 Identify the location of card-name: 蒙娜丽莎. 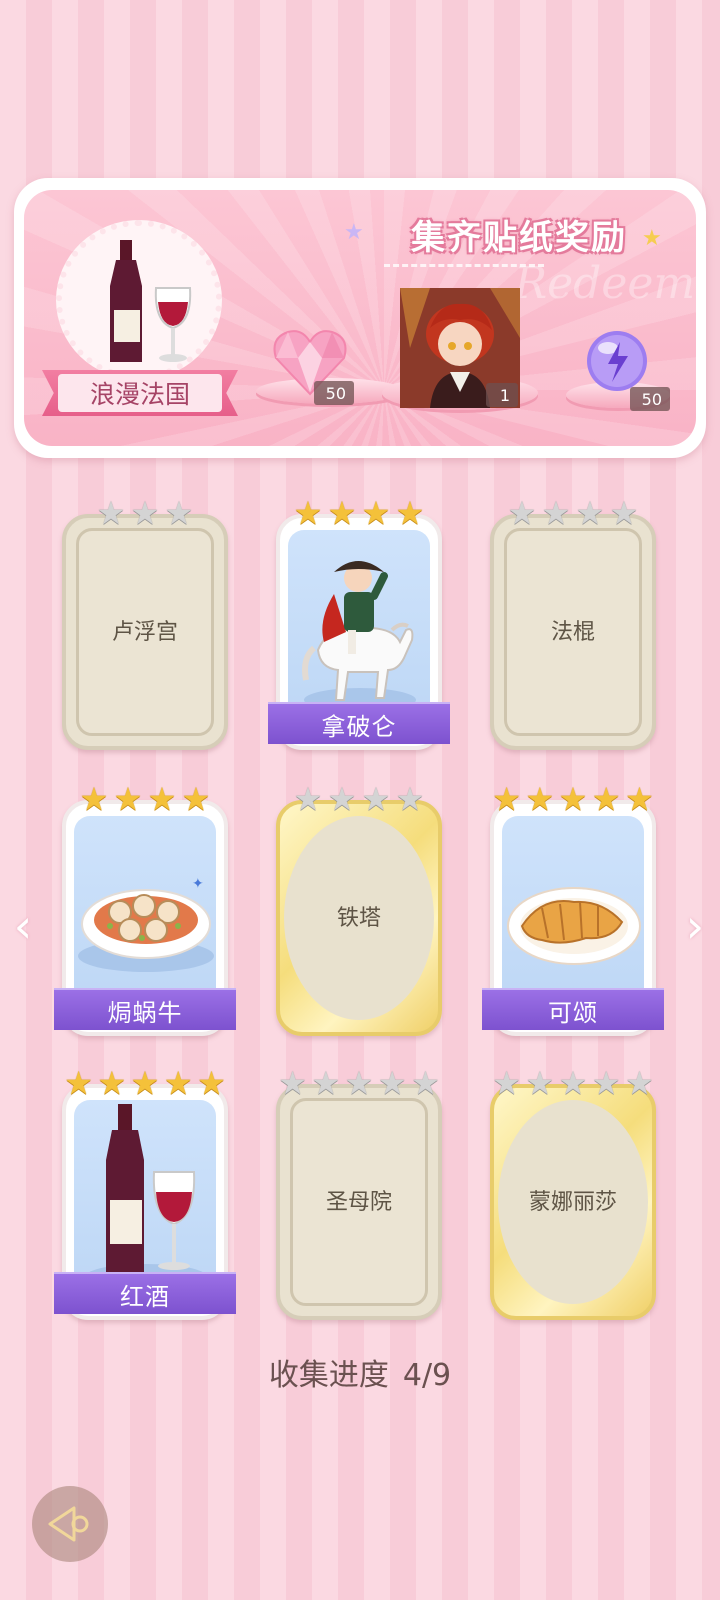
(572, 1202).